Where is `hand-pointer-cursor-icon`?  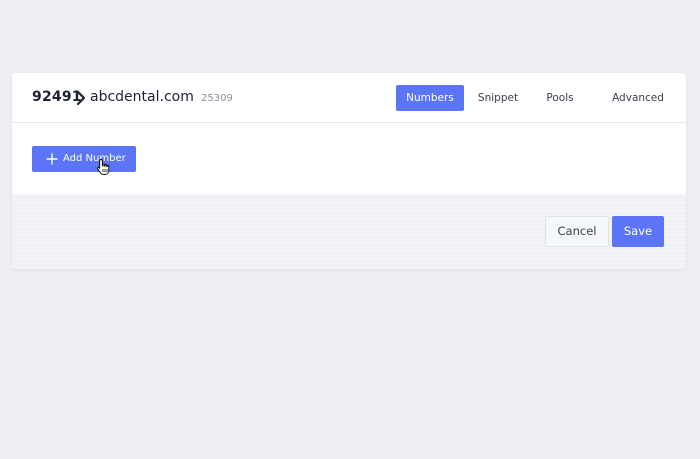 hand-pointer-cursor-icon is located at coordinates (103, 167).